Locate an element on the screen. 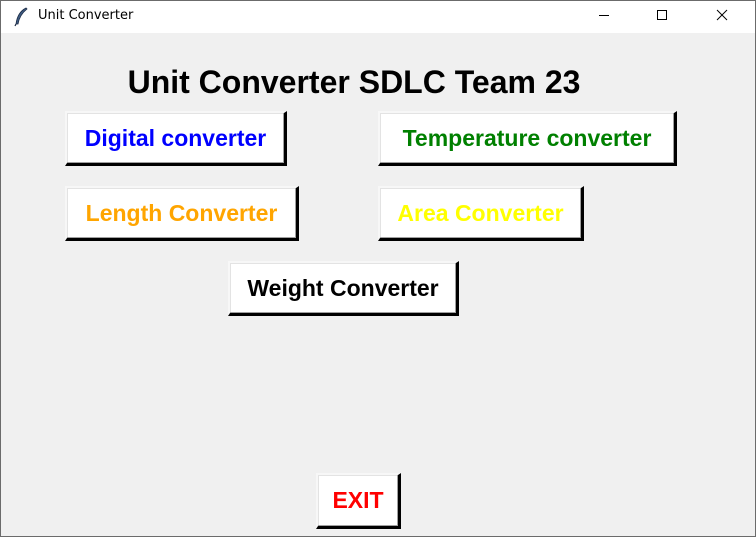 The width and height of the screenshot is (756, 537). page-title: Unit Converter SDLC Team 23 is located at coordinates (354, 82).